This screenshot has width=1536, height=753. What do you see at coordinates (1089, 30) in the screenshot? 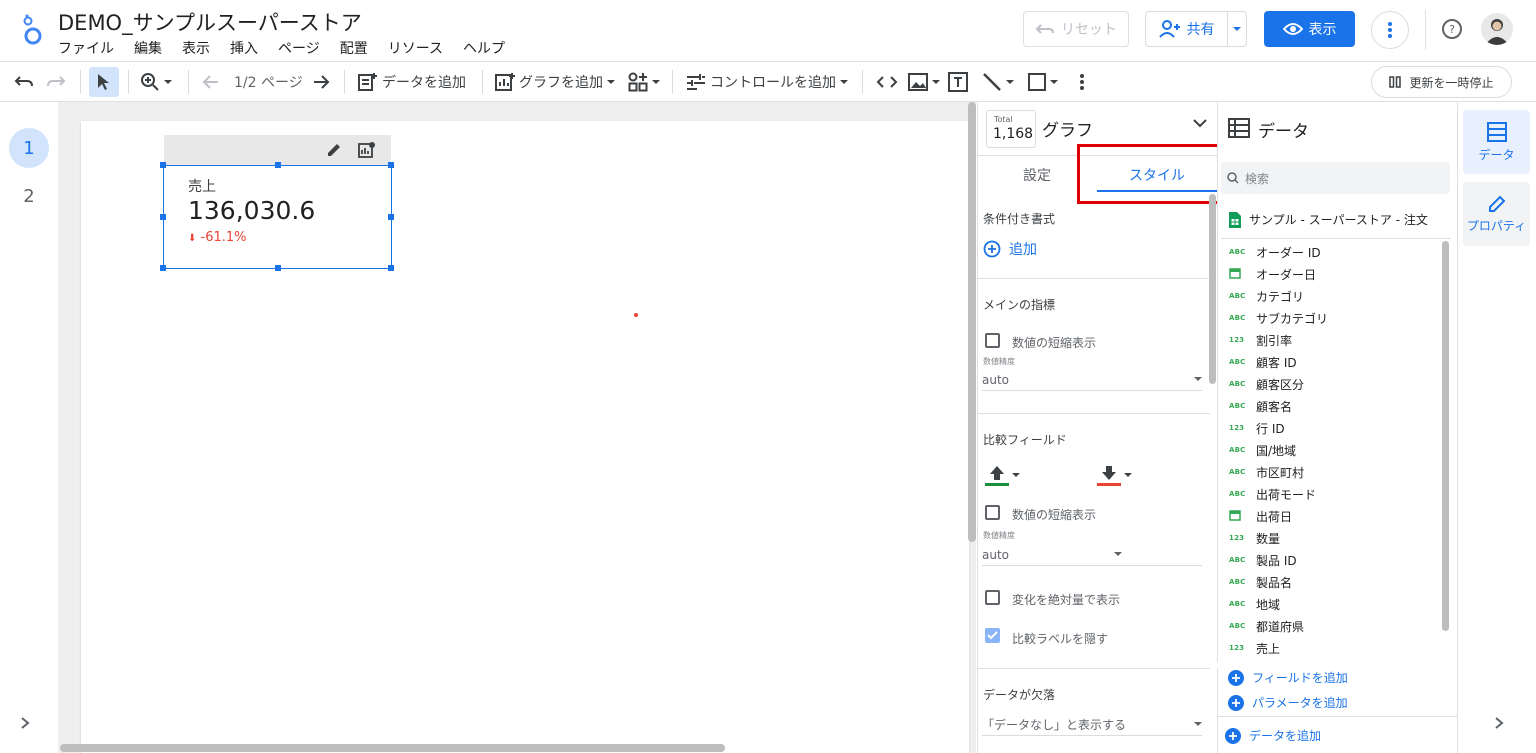
I see `reset-label: リセット` at bounding box center [1089, 30].